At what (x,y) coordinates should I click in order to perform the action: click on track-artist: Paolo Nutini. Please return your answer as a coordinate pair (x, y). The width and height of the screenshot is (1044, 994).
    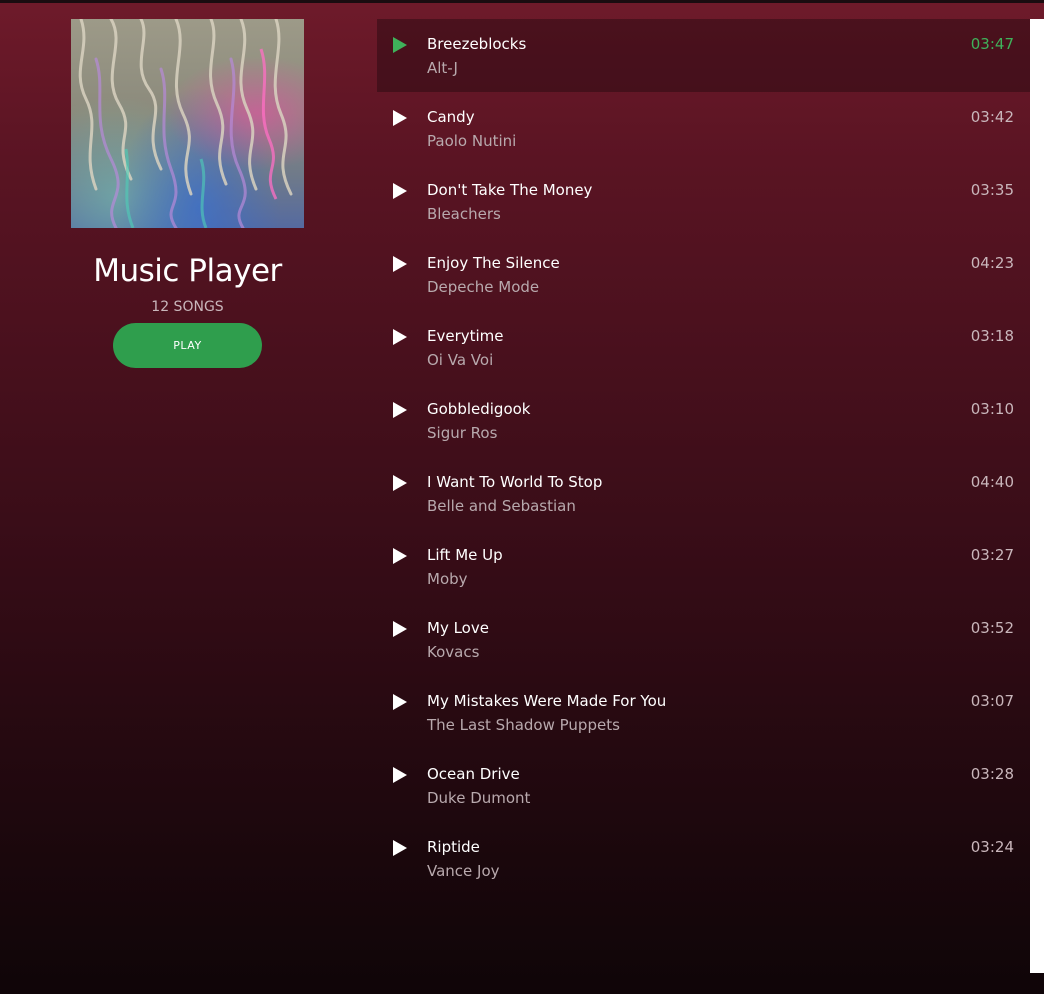
    Looking at the image, I should click on (472, 141).